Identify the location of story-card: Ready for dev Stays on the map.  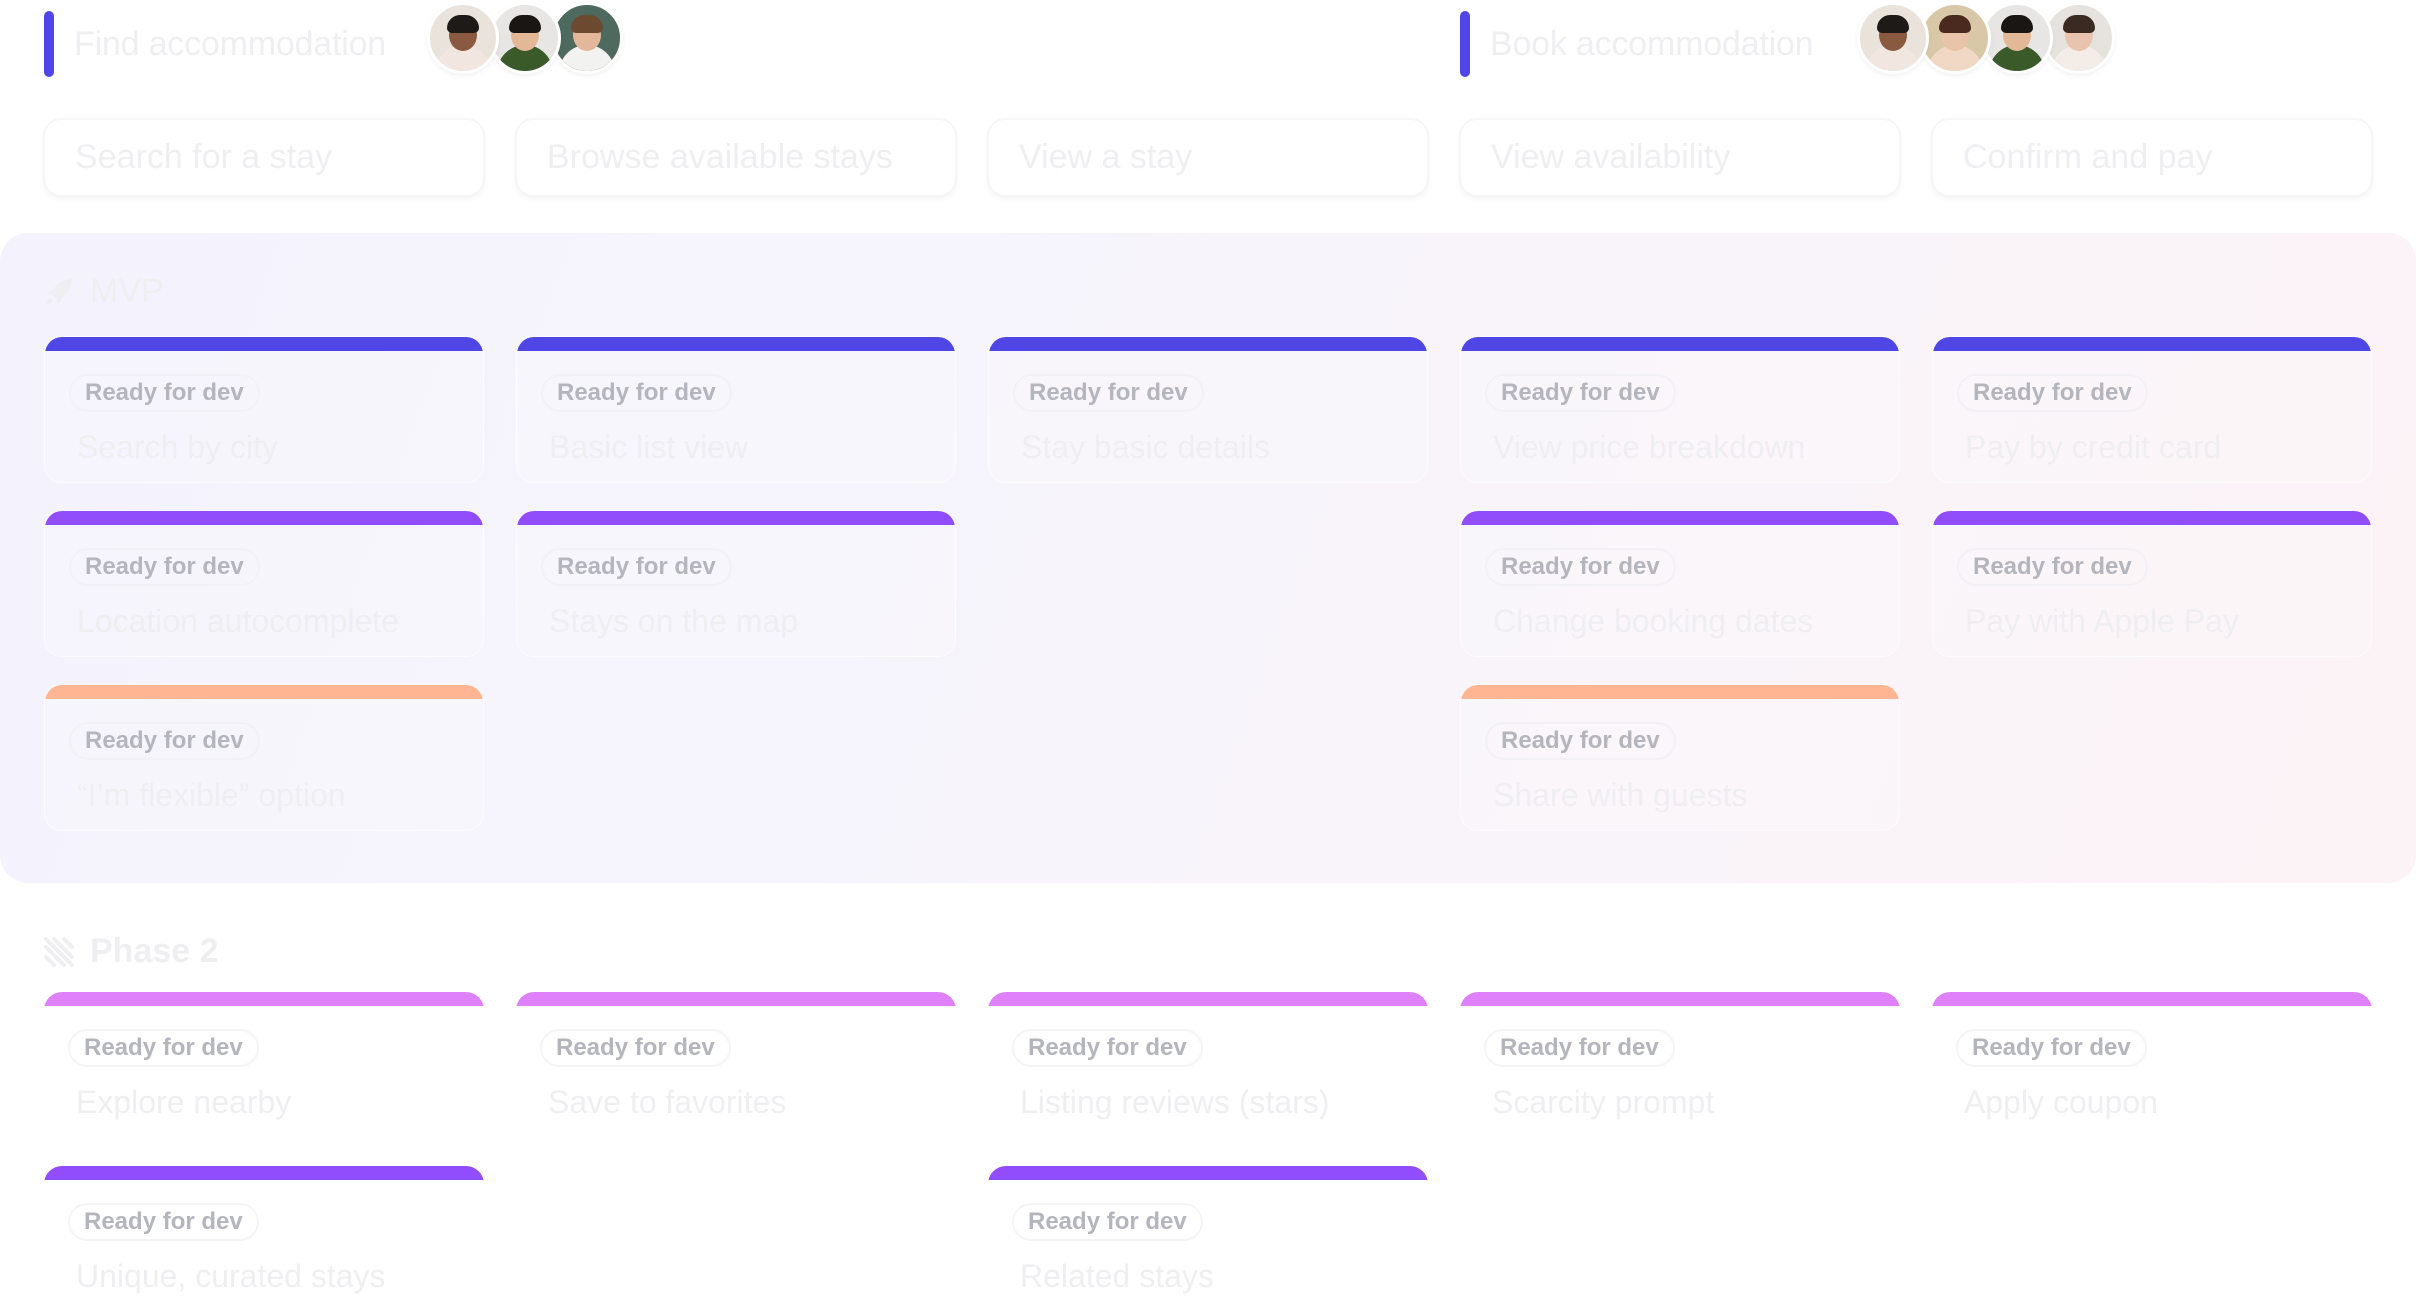
(736, 583).